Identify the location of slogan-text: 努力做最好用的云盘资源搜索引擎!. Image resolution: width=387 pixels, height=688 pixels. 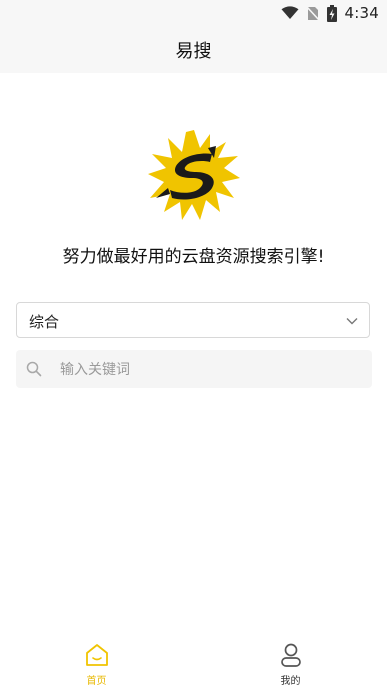
(193, 257).